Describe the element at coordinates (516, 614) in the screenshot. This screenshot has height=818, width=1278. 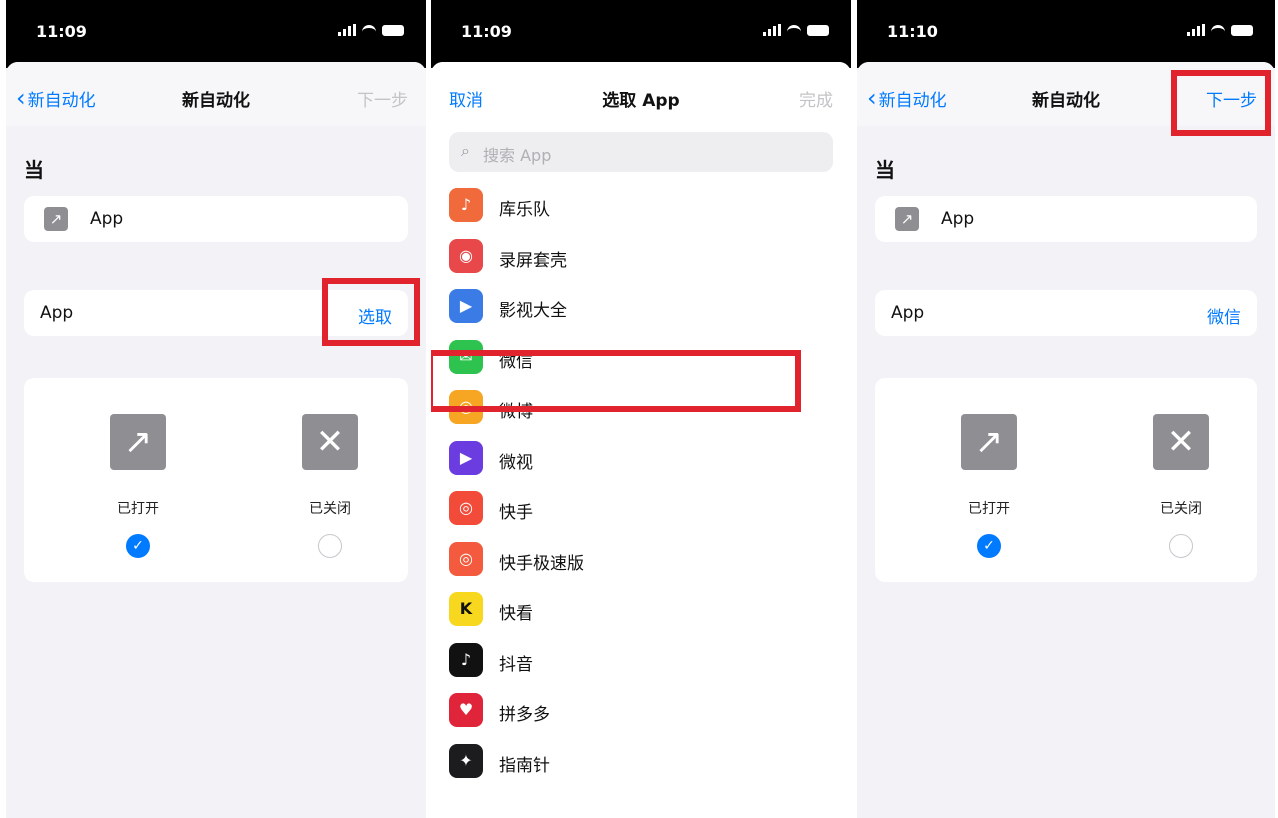
I see `app-name: 快看` at that location.